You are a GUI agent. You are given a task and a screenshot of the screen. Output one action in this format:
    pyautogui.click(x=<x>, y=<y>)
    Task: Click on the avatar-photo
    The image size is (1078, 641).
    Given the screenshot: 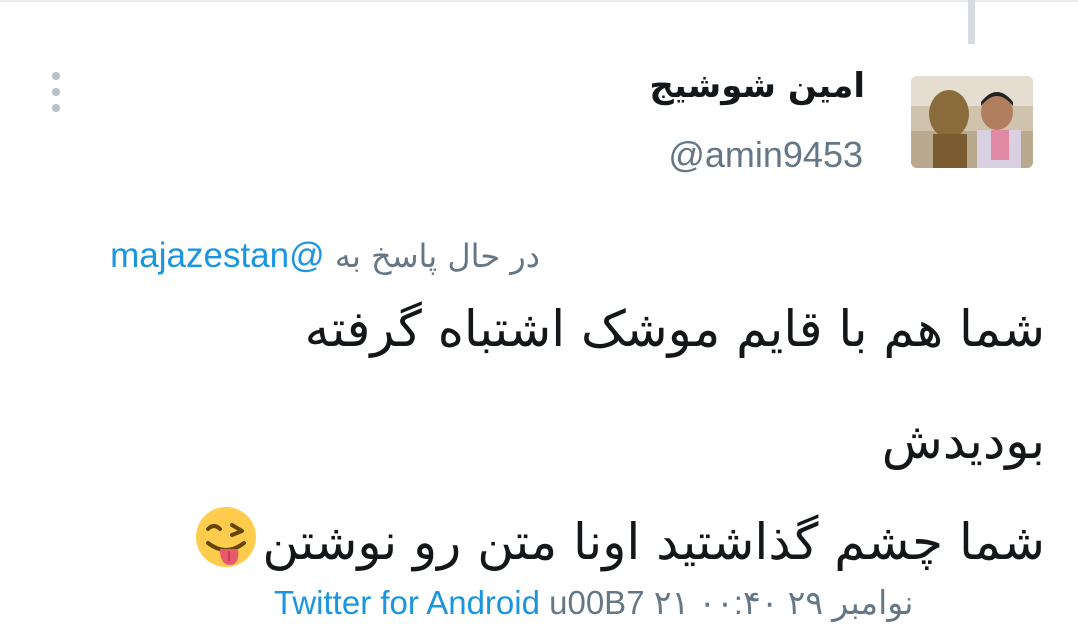 What is the action you would take?
    pyautogui.click(x=972, y=122)
    